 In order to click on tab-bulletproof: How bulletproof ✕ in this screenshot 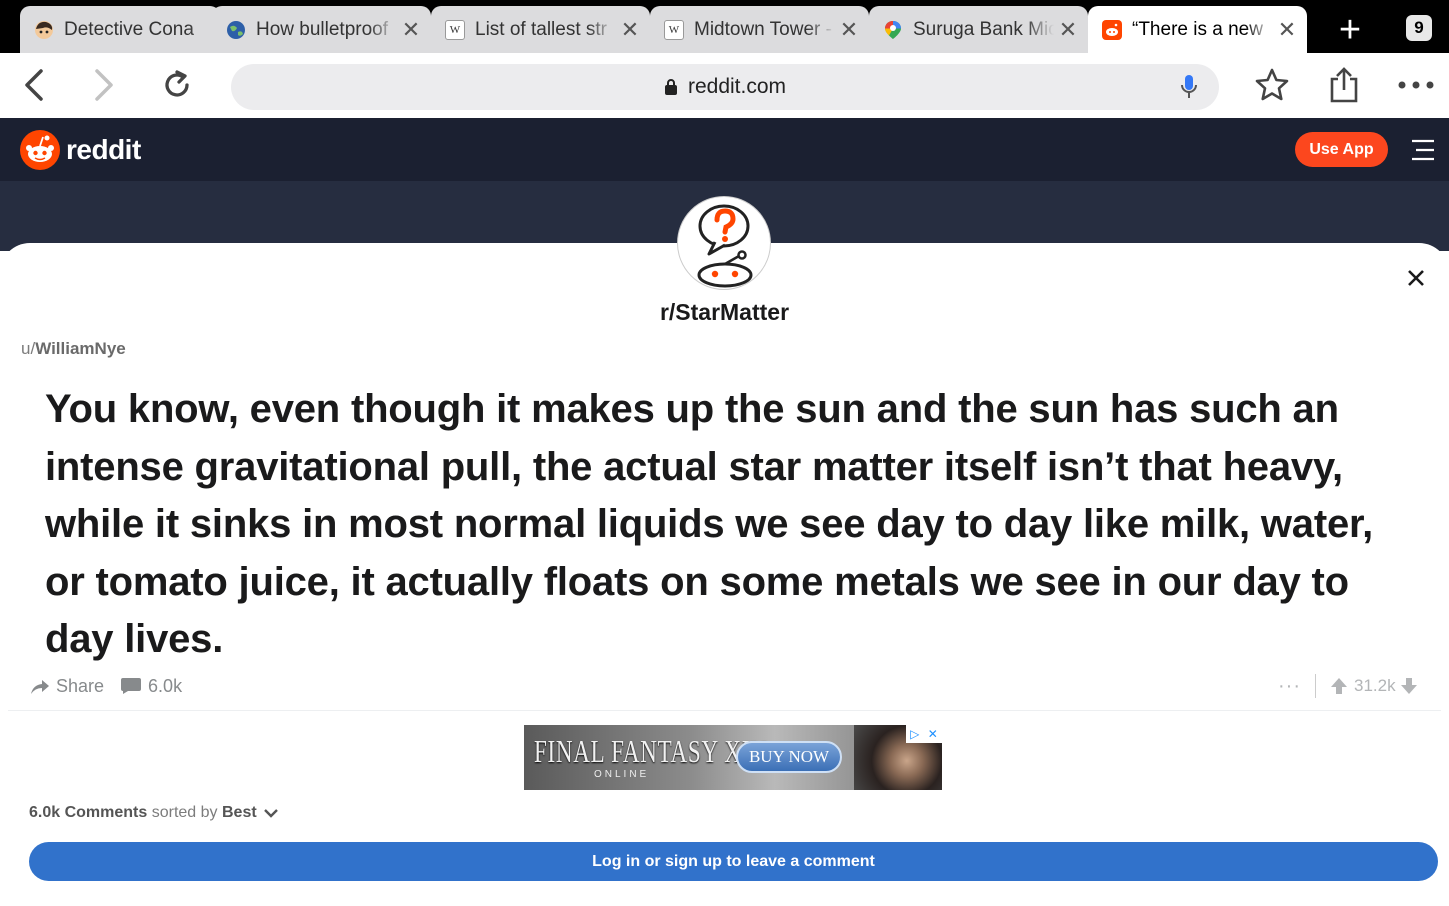, I will do `click(321, 29)`.